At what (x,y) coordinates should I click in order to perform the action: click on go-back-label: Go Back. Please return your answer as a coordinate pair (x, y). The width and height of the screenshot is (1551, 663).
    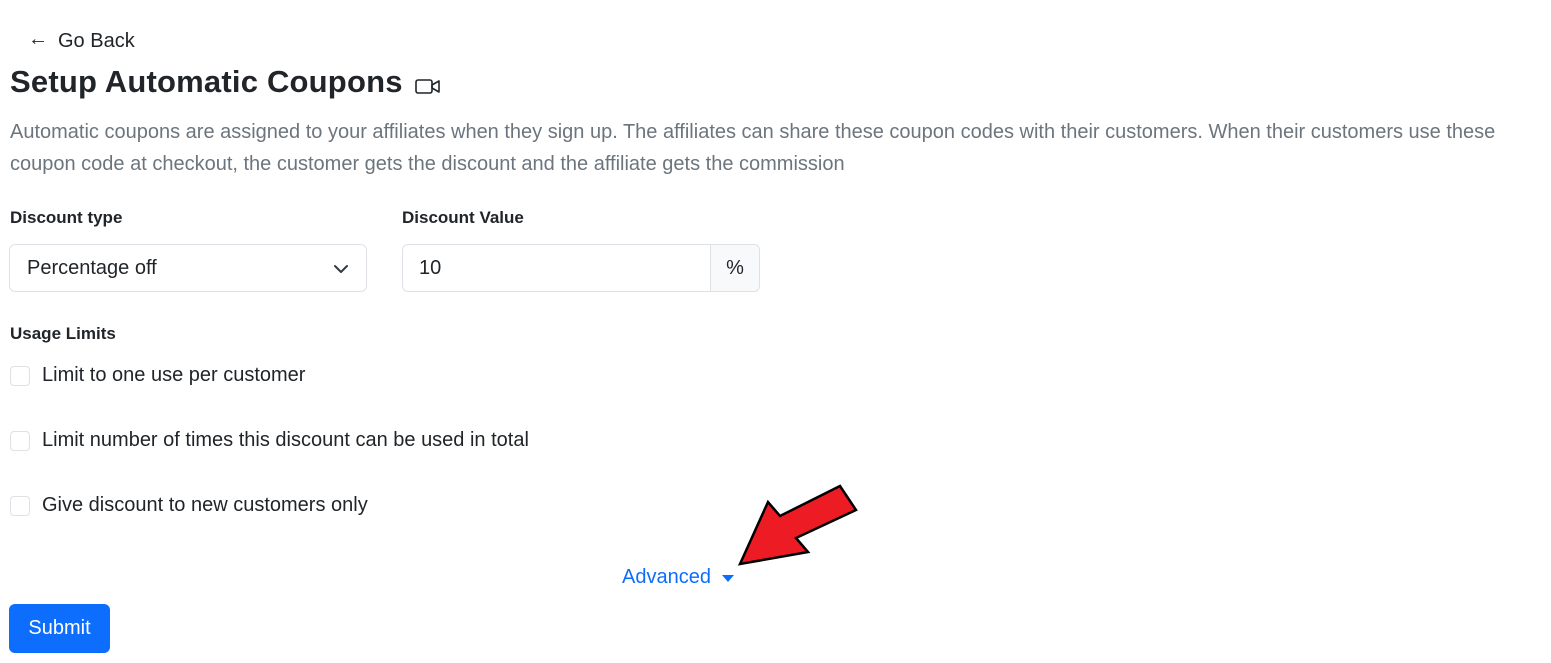
    Looking at the image, I should click on (96, 40).